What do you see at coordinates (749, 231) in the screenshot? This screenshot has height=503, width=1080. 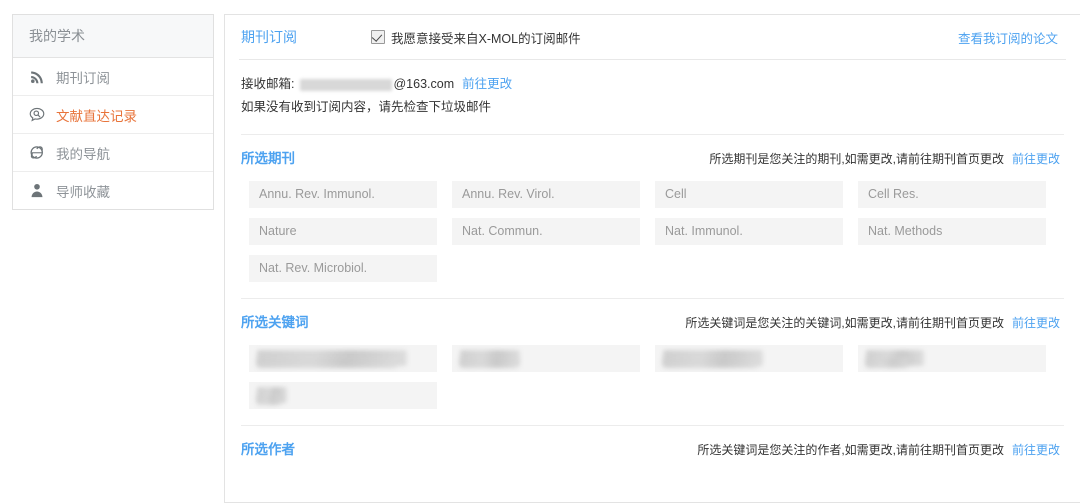 I see `journal-tag: Nat. Immunol.` at bounding box center [749, 231].